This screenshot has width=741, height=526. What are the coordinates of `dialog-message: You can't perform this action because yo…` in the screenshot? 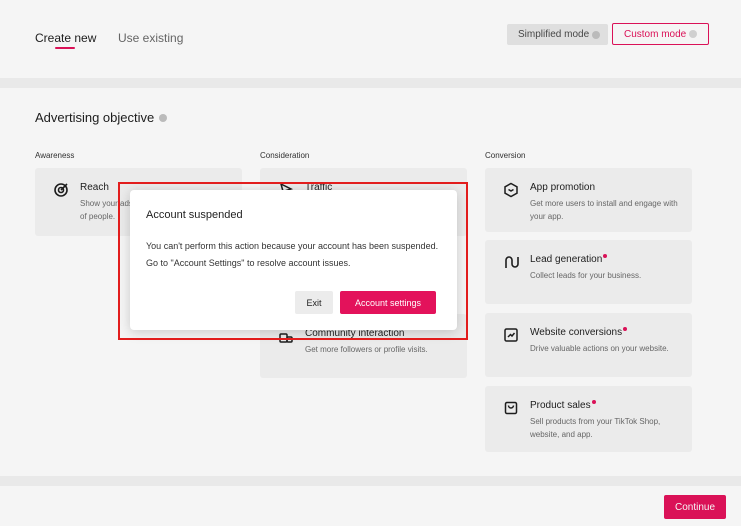 It's located at (292, 254).